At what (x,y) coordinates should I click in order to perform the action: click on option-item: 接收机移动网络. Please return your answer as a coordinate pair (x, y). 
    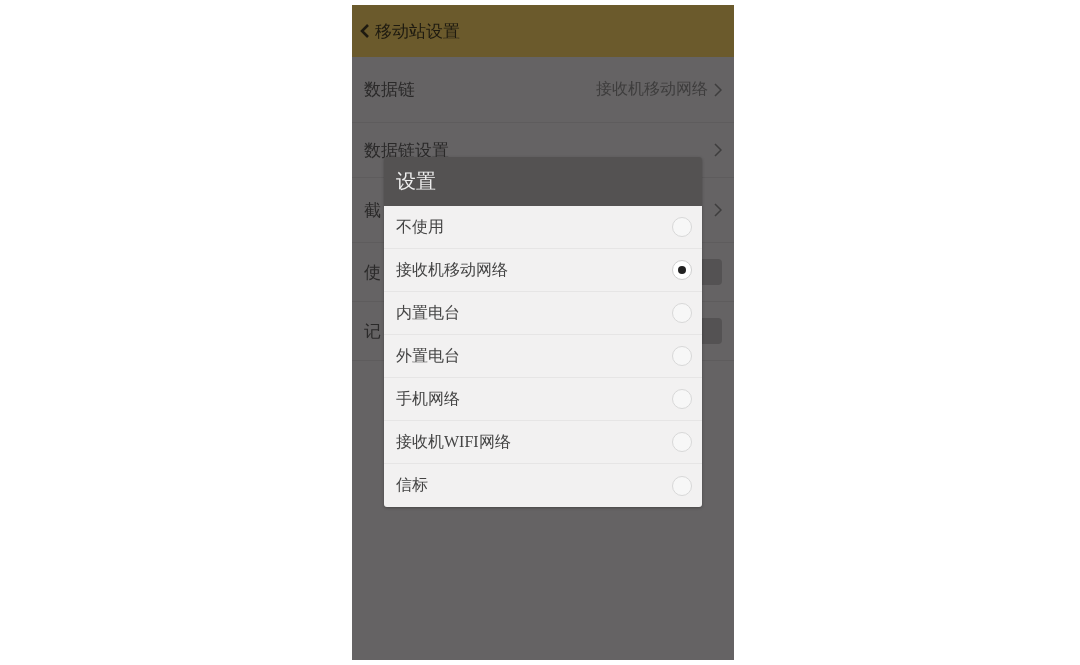
    Looking at the image, I should click on (543, 270).